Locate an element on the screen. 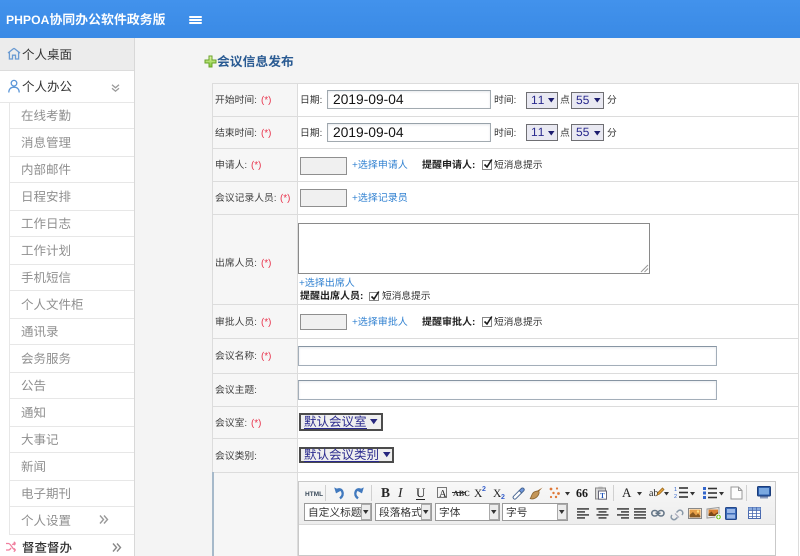 The width and height of the screenshot is (800, 556). svg-text: 2 is located at coordinates (675, 497).